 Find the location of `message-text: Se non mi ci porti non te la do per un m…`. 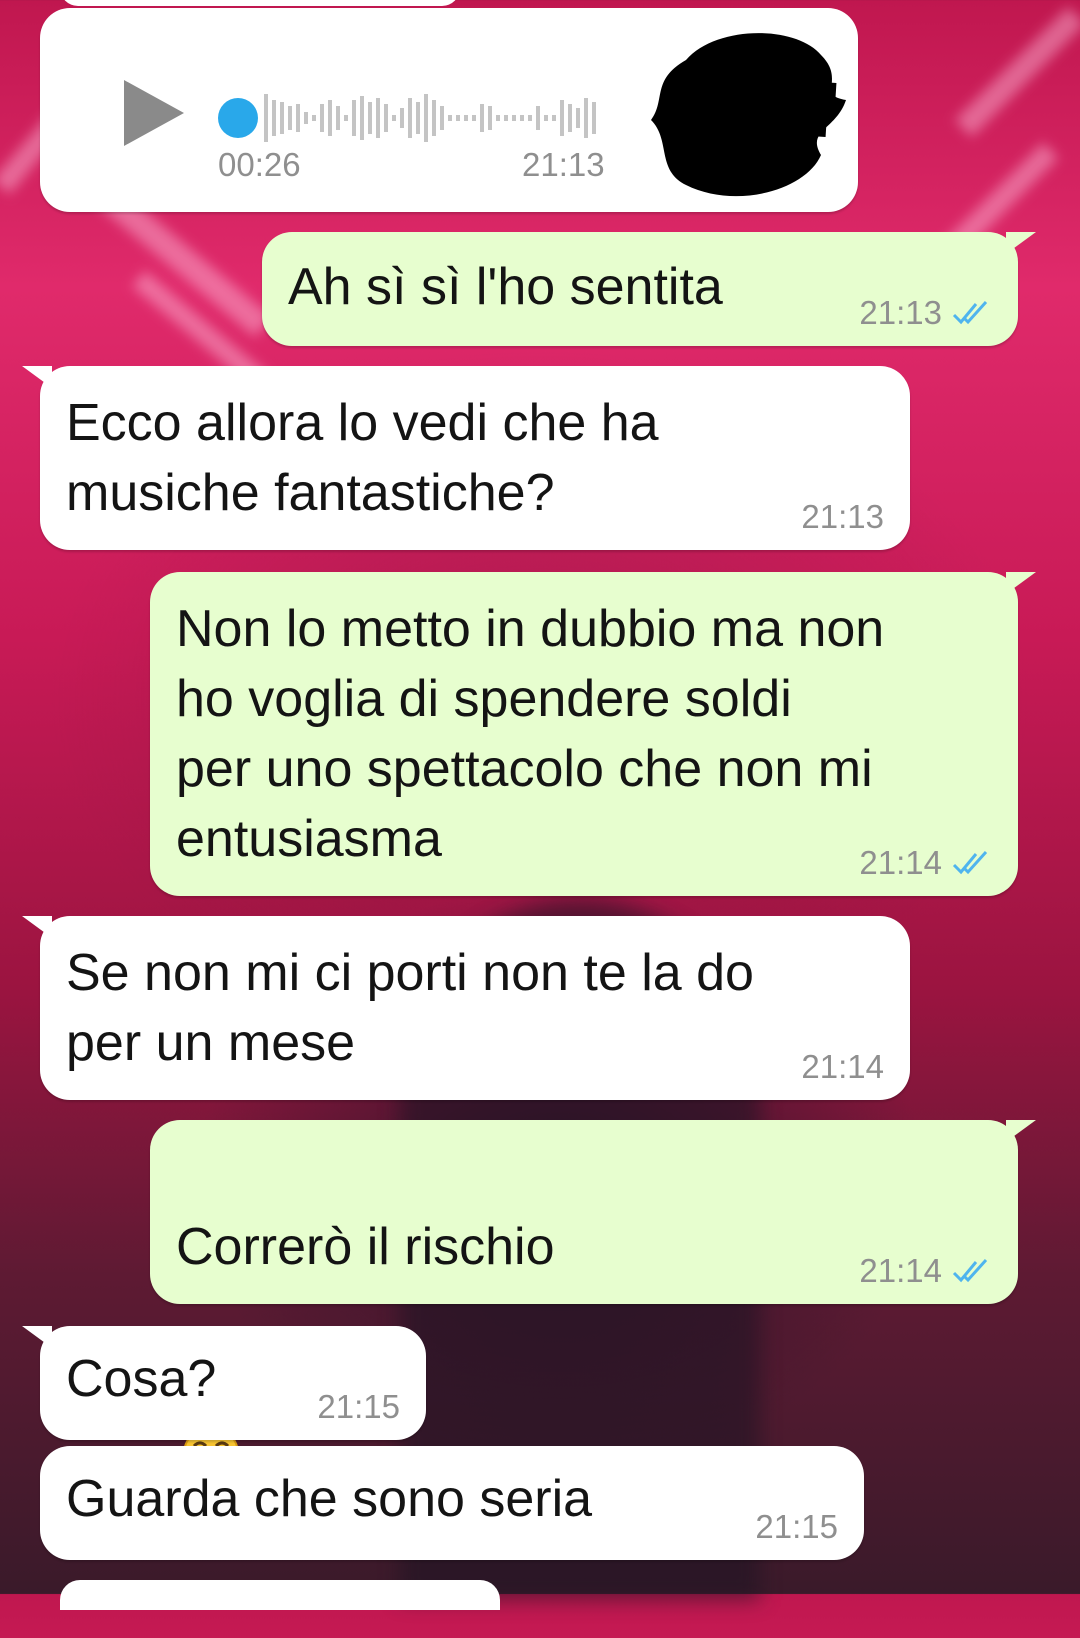

message-text: Se non mi ci porti non te la do per un m… is located at coordinates (410, 1008).